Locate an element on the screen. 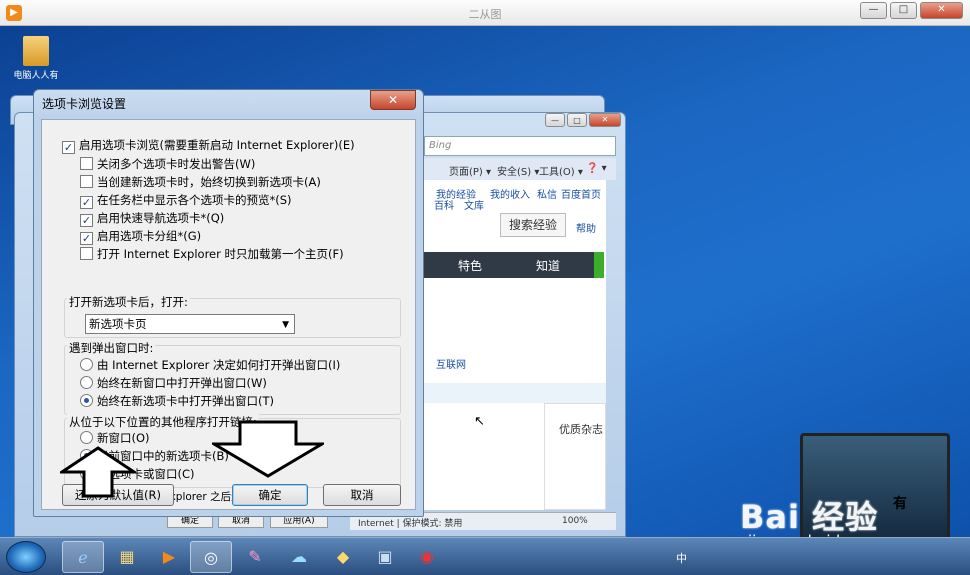  menu-safety: 安全(S) ▾ is located at coordinates (518, 170).